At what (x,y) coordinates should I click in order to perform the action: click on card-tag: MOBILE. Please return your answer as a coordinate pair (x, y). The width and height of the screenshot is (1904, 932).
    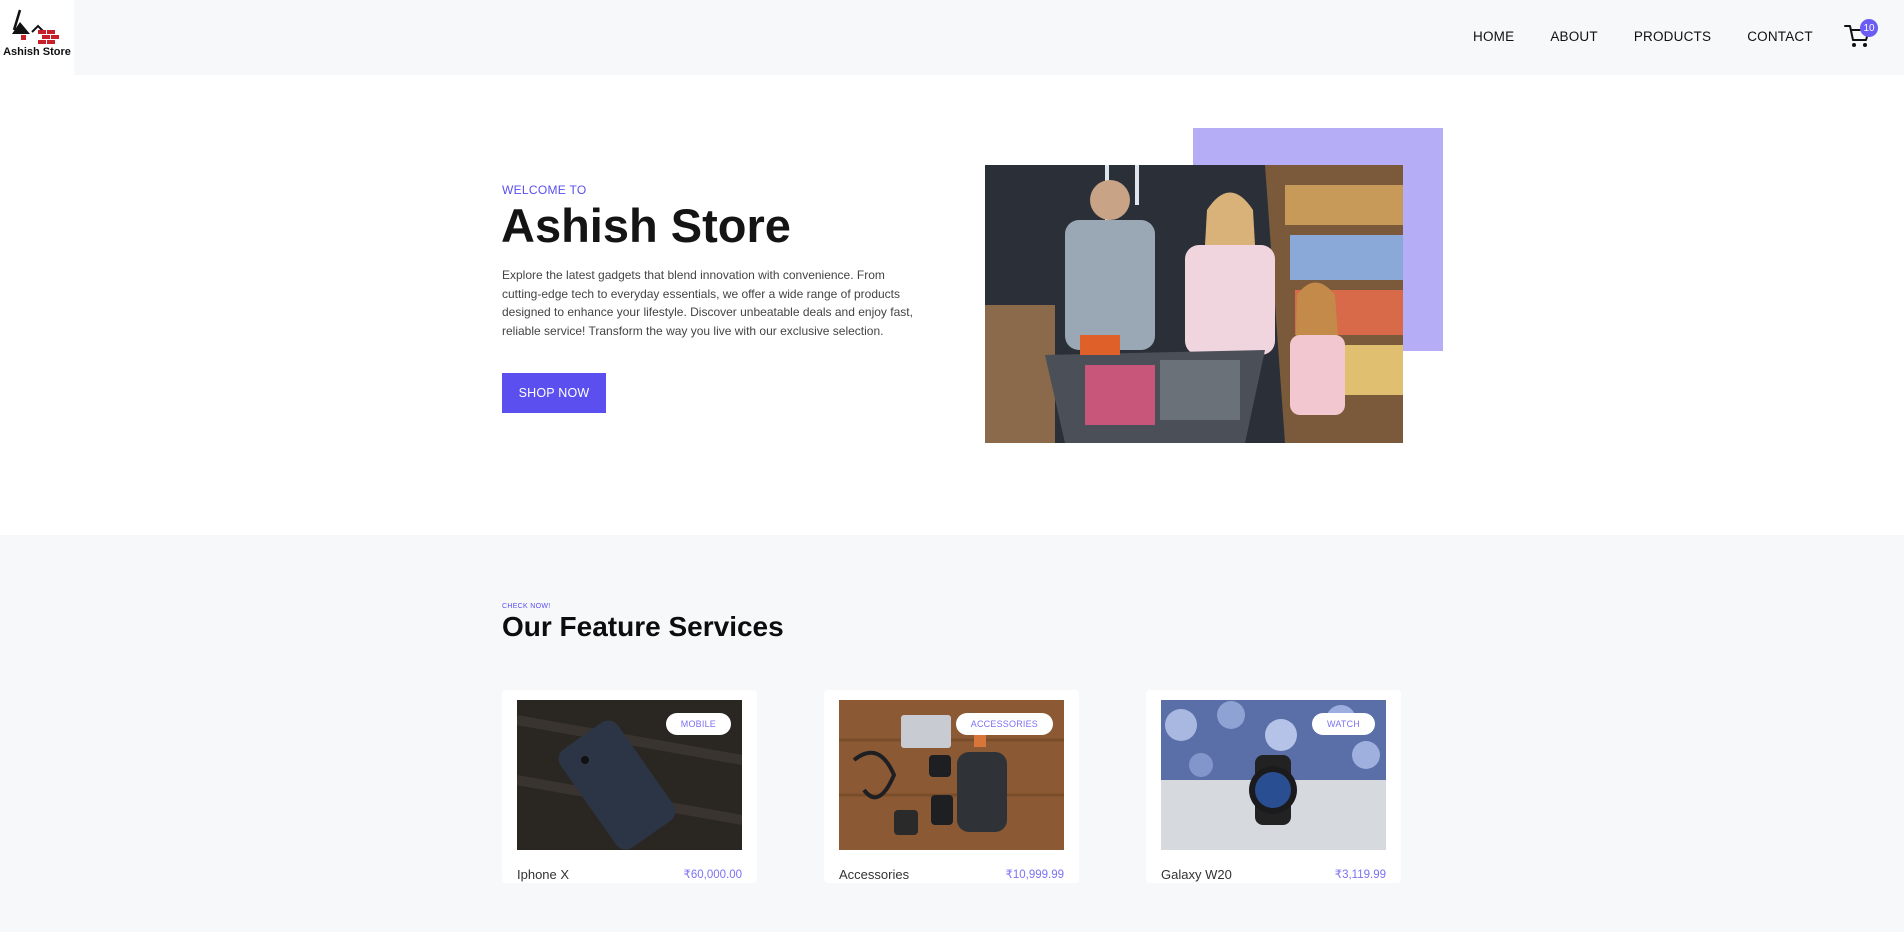
    Looking at the image, I should click on (698, 724).